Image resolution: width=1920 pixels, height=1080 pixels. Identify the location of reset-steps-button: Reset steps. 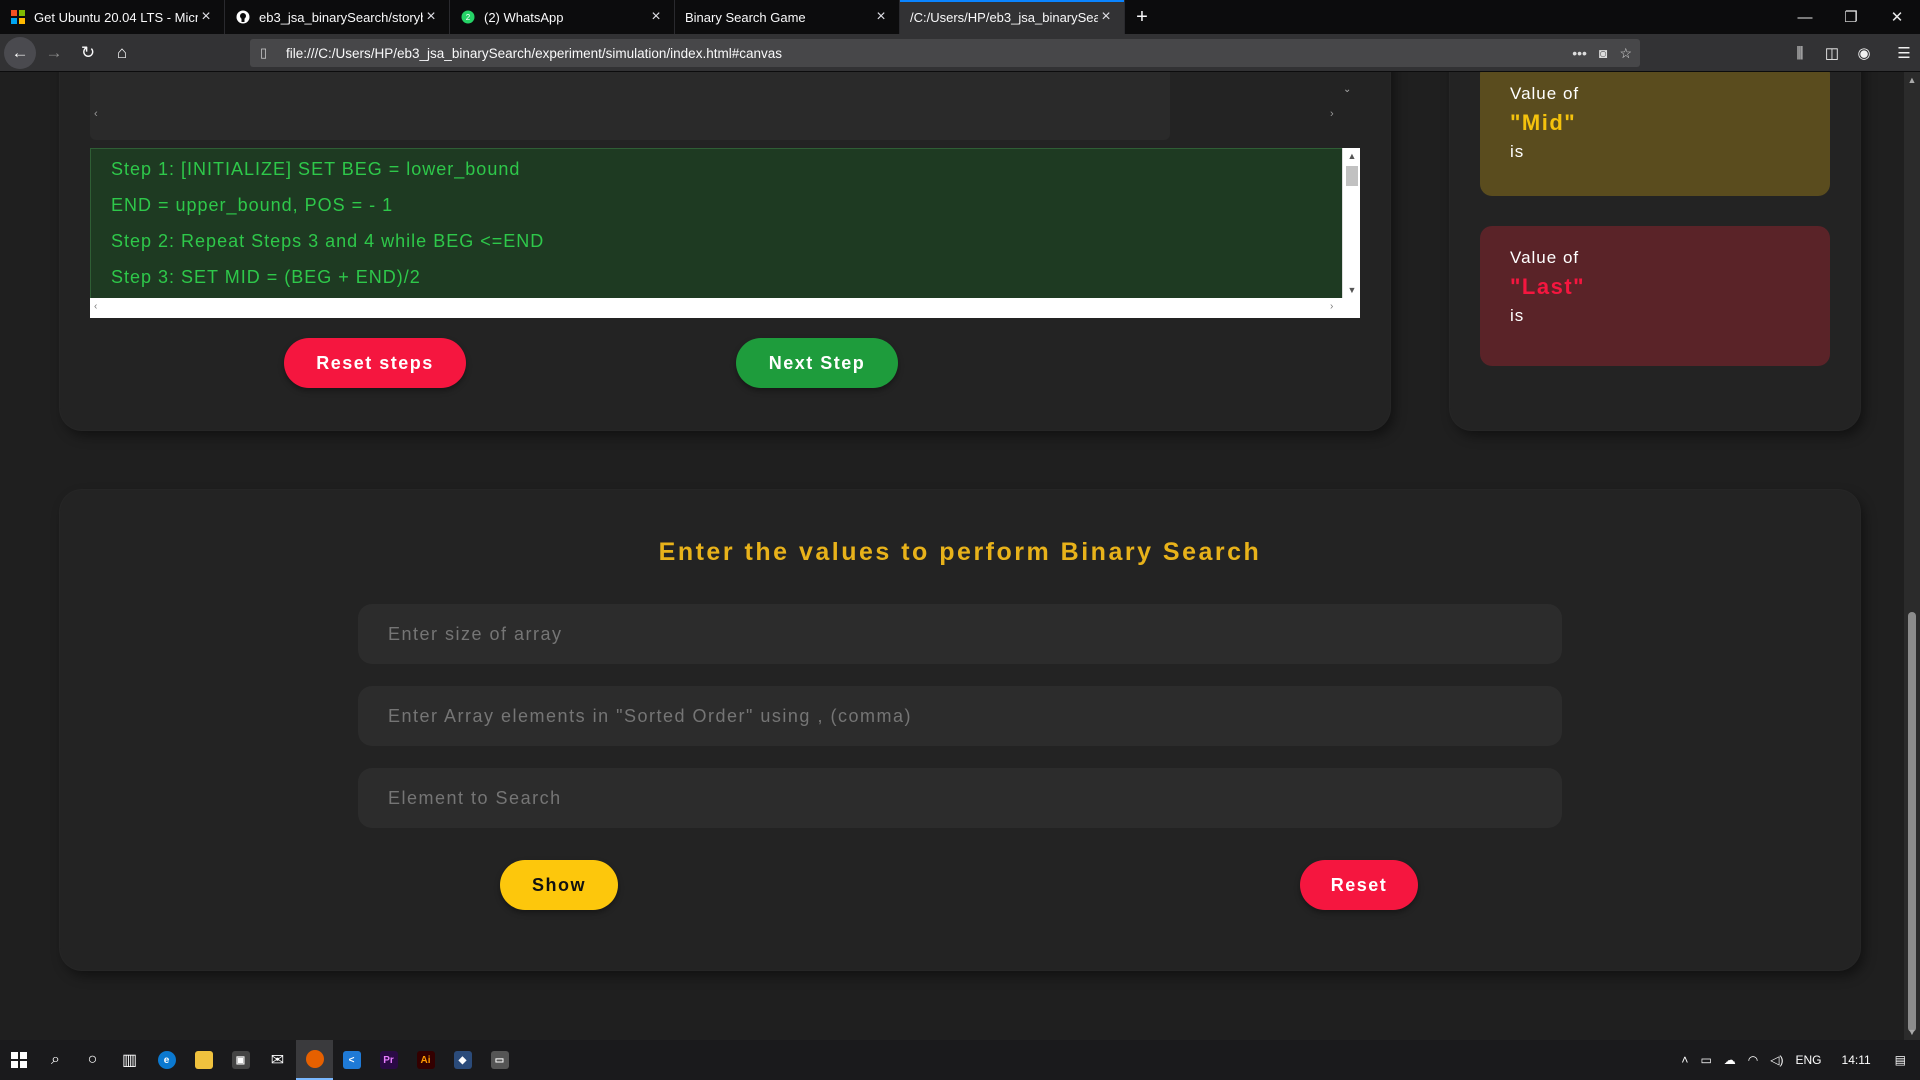
(375, 363).